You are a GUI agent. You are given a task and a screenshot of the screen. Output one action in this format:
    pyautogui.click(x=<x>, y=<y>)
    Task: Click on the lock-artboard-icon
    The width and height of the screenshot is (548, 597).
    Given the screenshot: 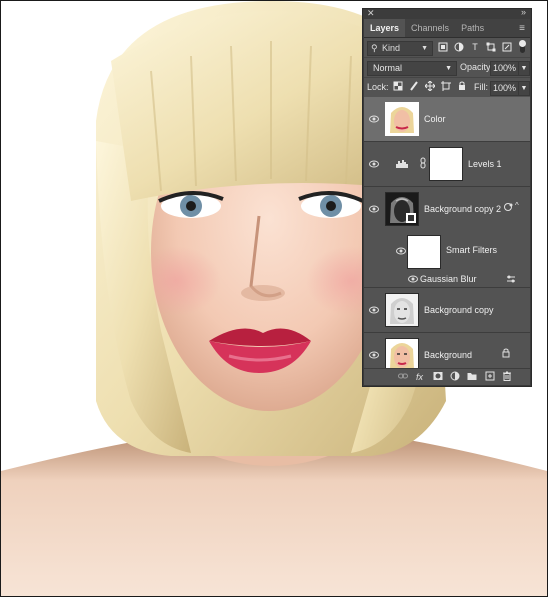 What is the action you would take?
    pyautogui.click(x=446, y=86)
    